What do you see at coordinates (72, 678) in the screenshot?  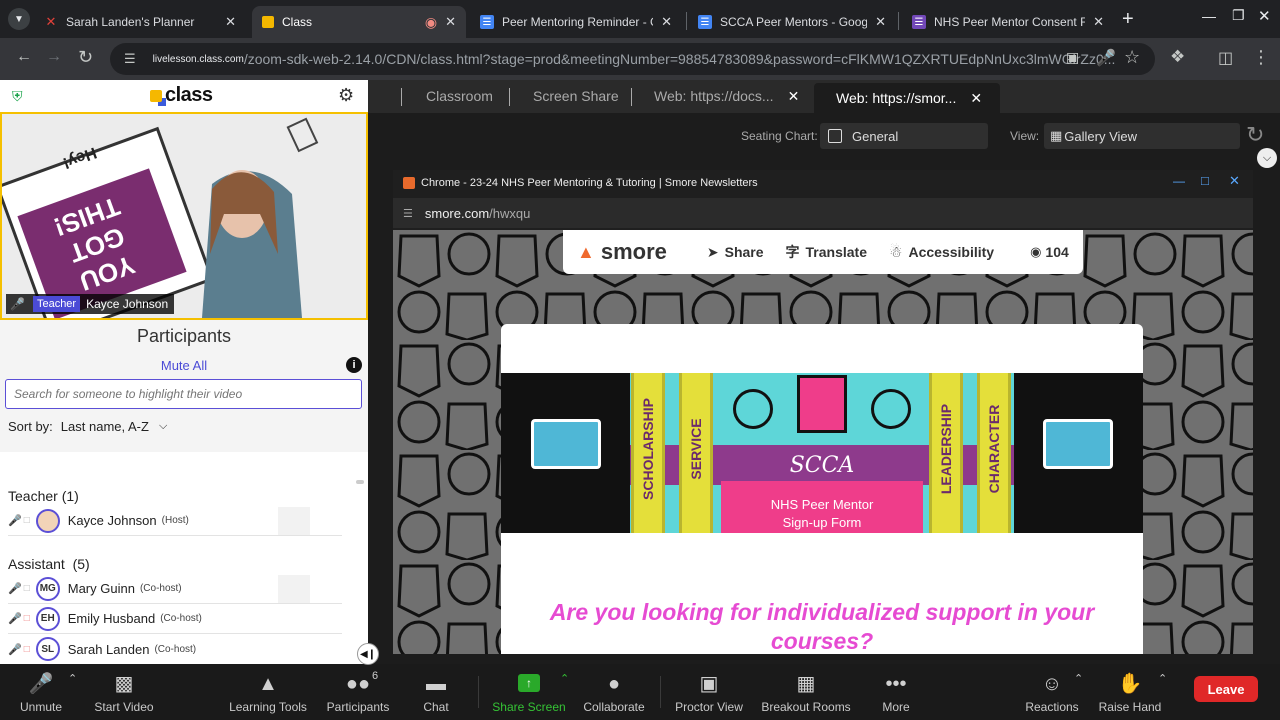 I see `audio-options-chevron-icon: ⌃` at bounding box center [72, 678].